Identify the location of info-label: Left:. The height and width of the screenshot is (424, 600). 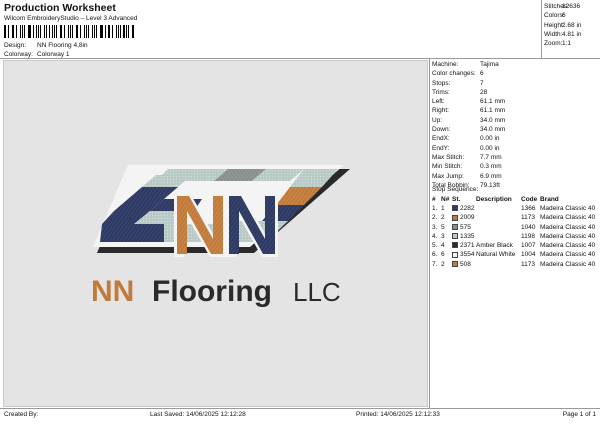
(438, 102).